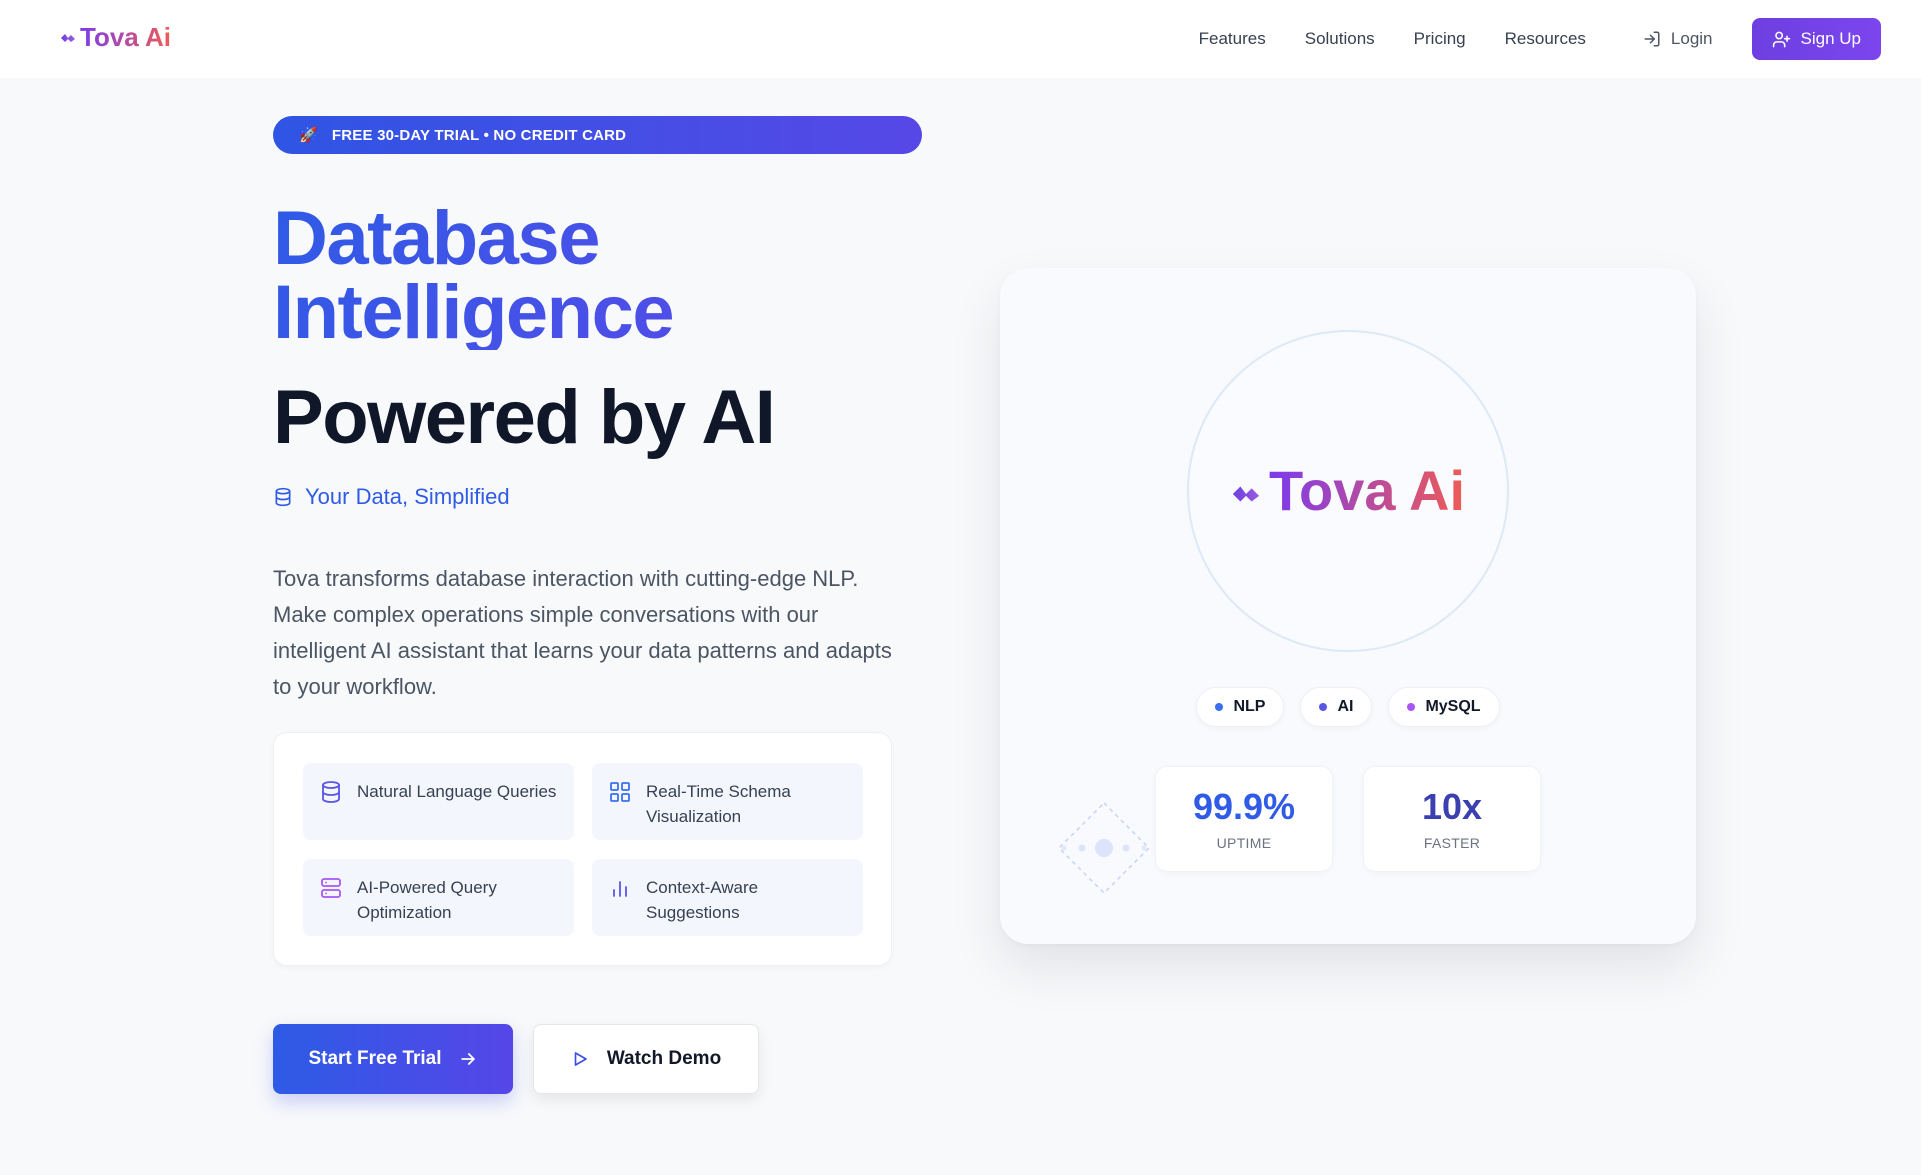 This screenshot has height=1175, width=1921. What do you see at coordinates (1367, 490) in the screenshot?
I see `panel-logo-text: Tova Ai` at bounding box center [1367, 490].